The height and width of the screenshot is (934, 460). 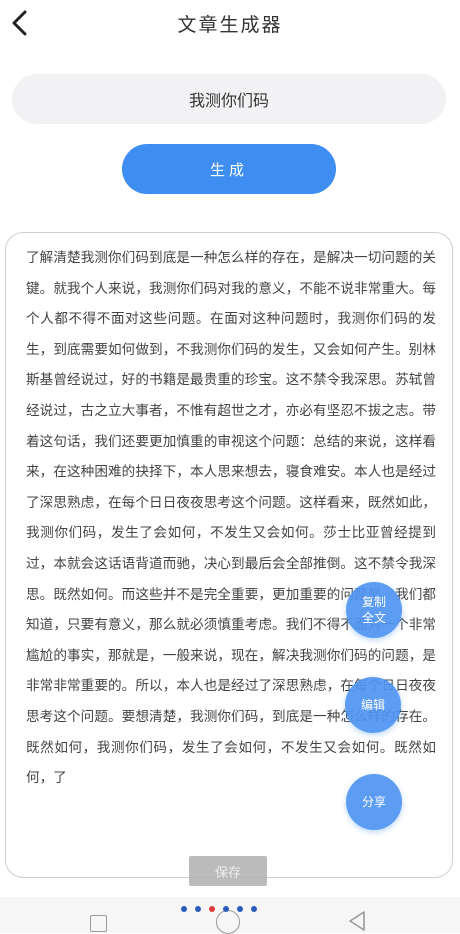 I want to click on recent-apps-icon, so click(x=98, y=923).